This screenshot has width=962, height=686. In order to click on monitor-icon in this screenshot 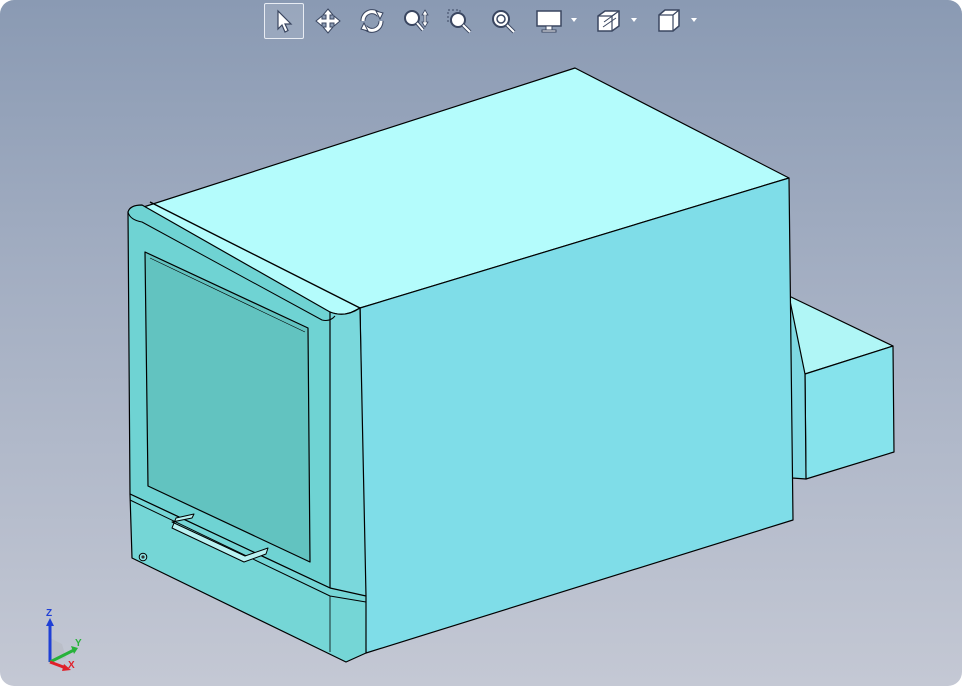, I will do `click(549, 21)`.